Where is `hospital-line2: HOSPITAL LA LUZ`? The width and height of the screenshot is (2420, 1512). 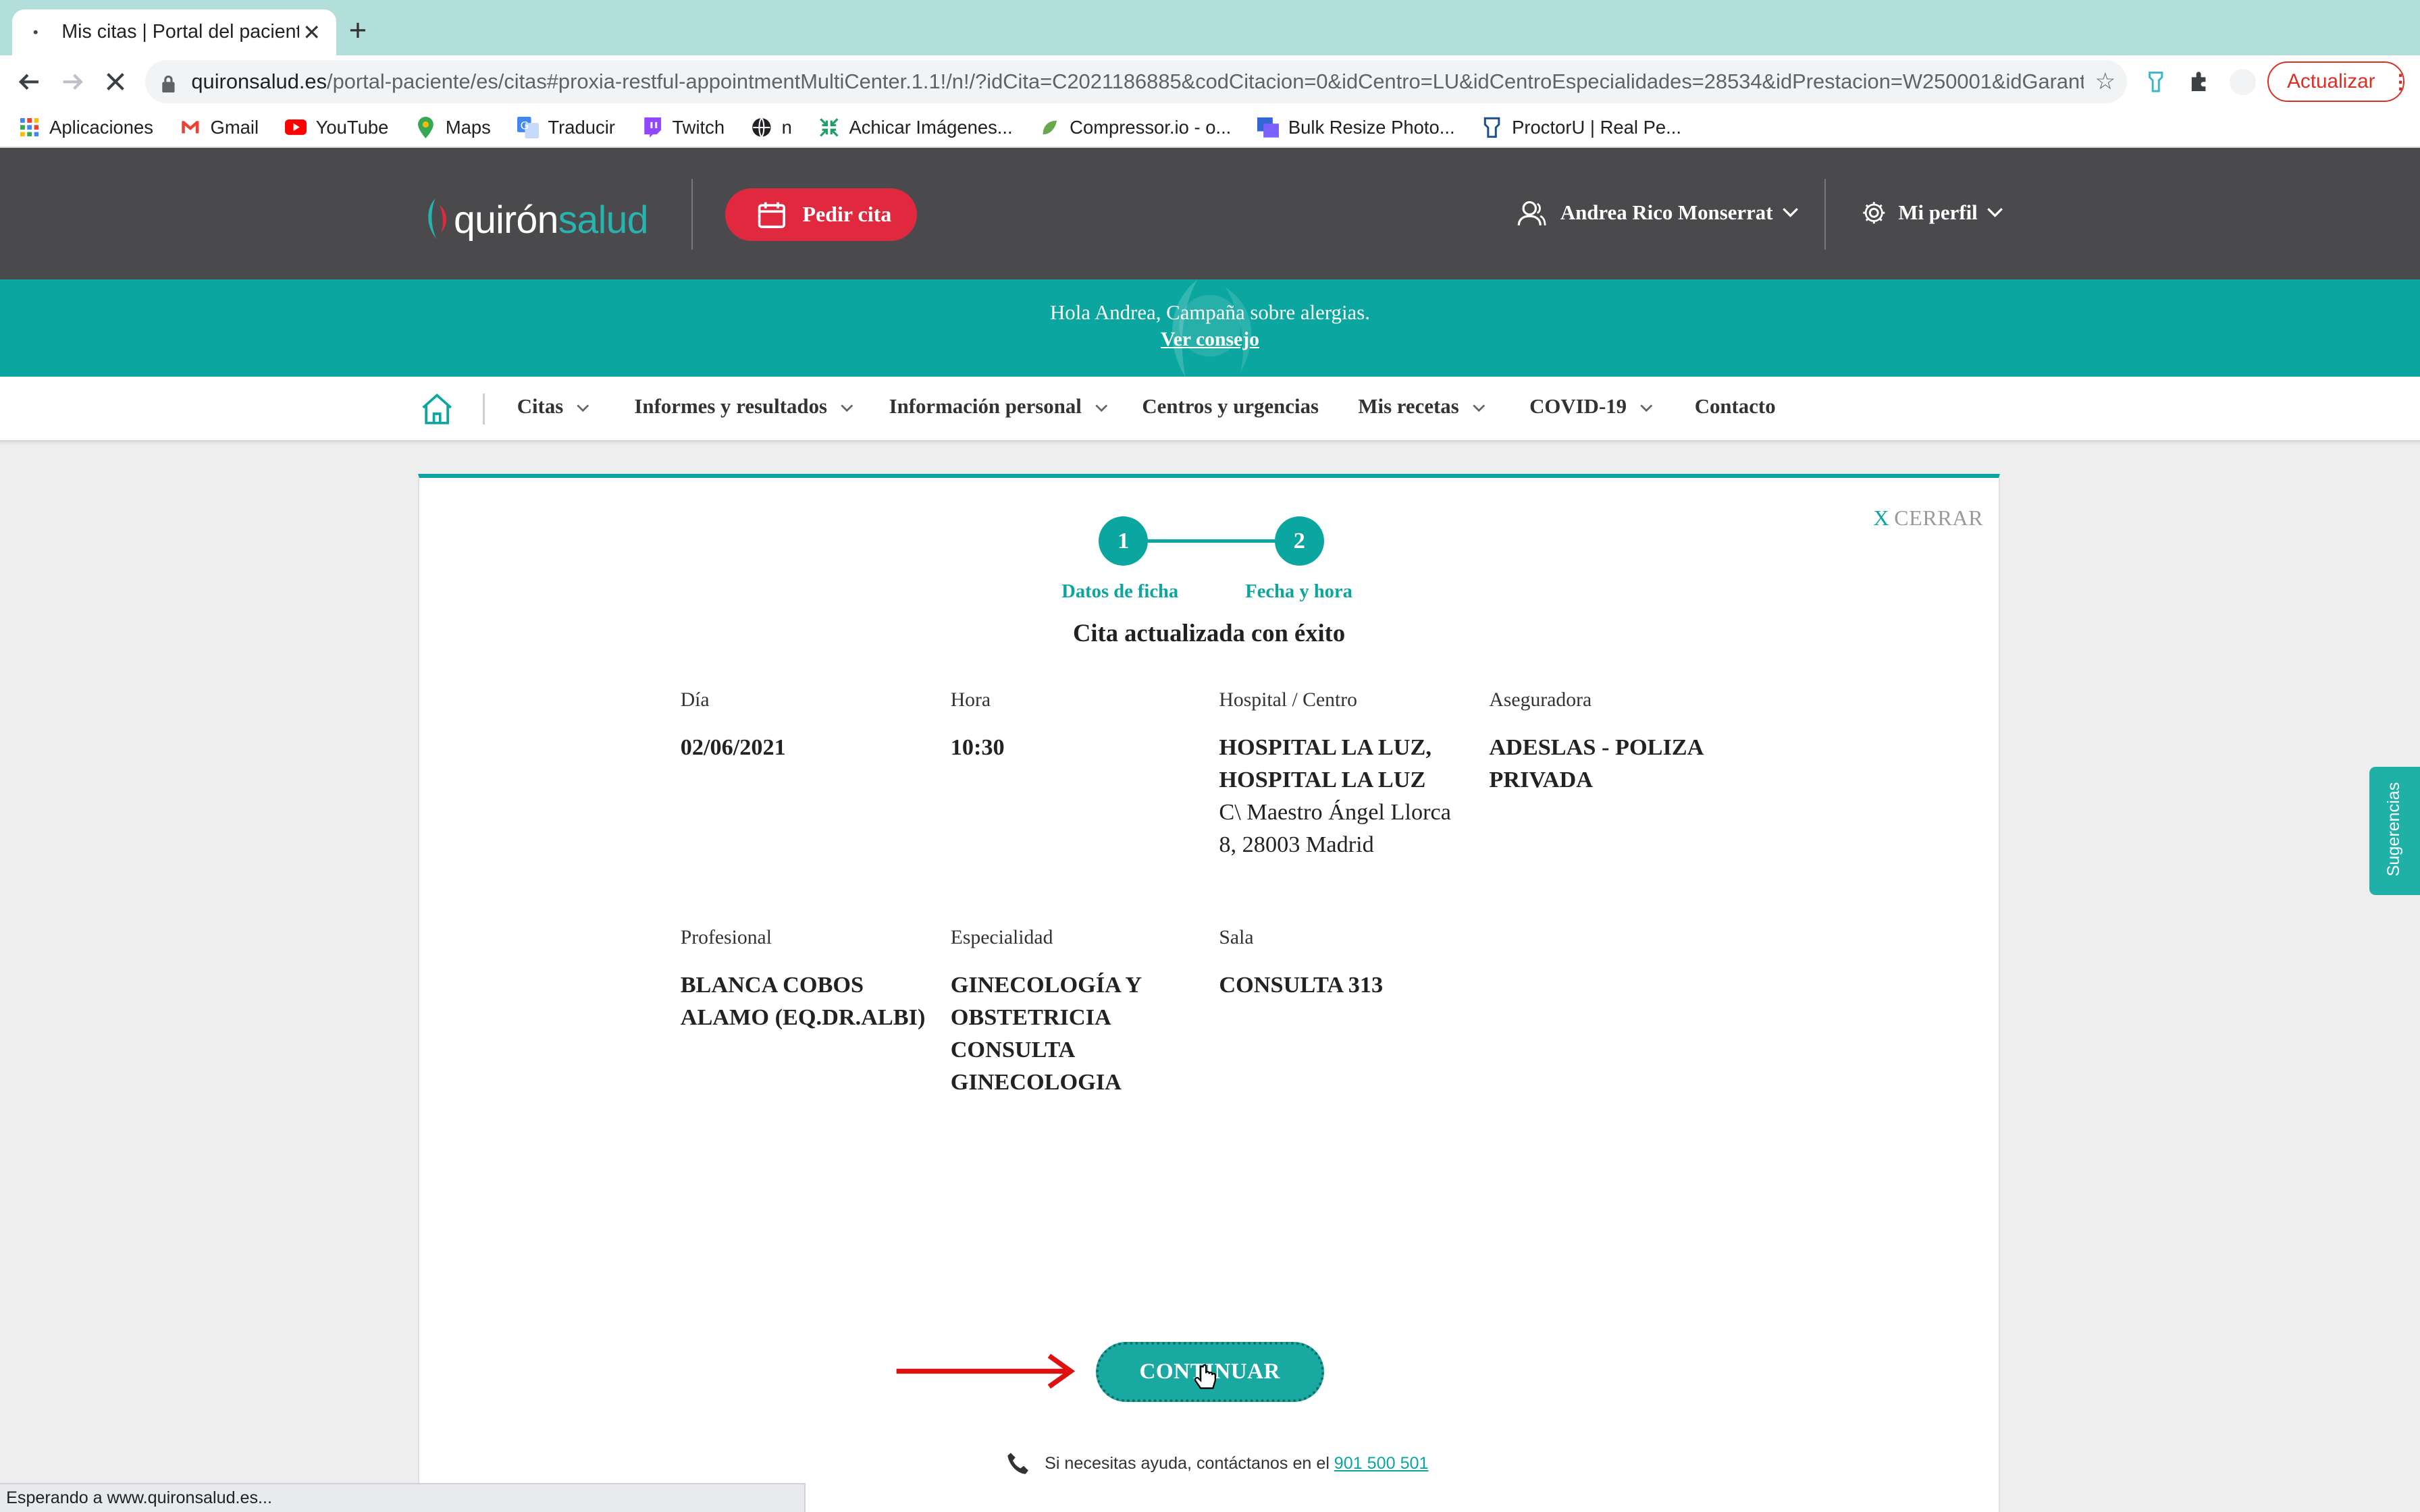
hospital-line2: HOSPITAL LA LUZ is located at coordinates (1322, 779).